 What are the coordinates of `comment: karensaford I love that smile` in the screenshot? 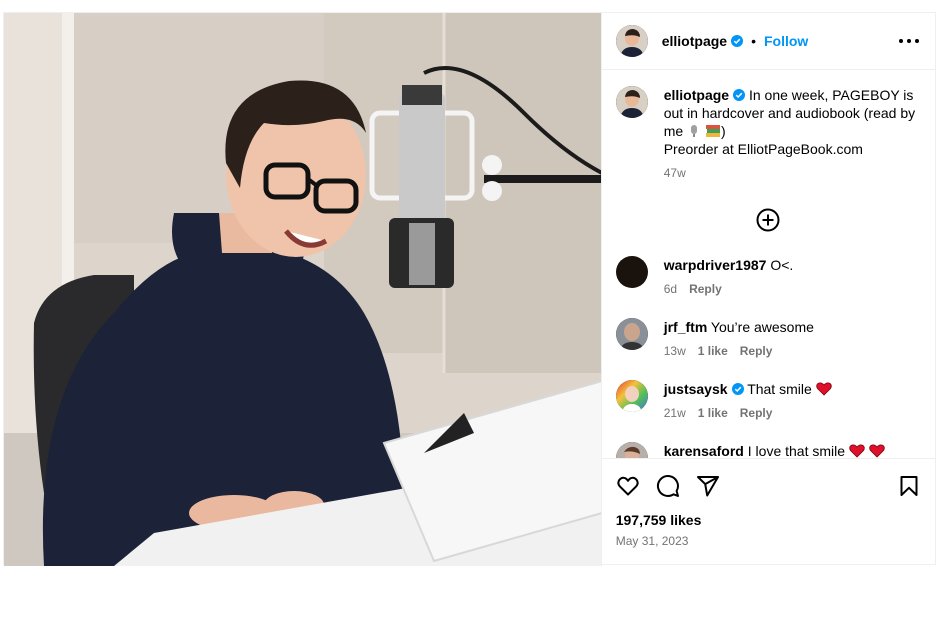 It's located at (768, 450).